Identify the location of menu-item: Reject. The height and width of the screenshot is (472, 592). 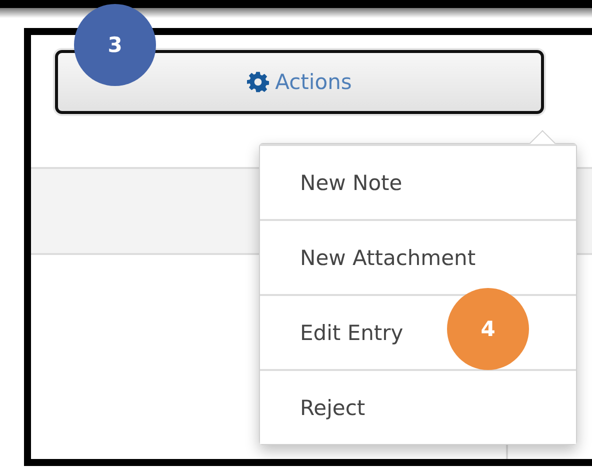
(418, 406).